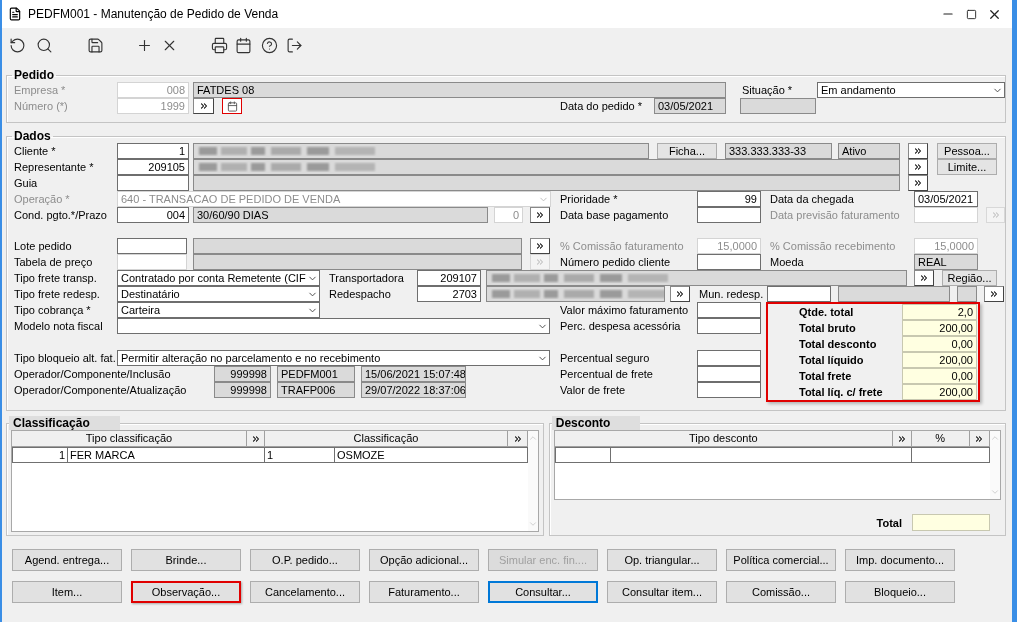 This screenshot has height=622, width=1017. What do you see at coordinates (833, 246) in the screenshot?
I see `field-label: % Comissão recebimento` at bounding box center [833, 246].